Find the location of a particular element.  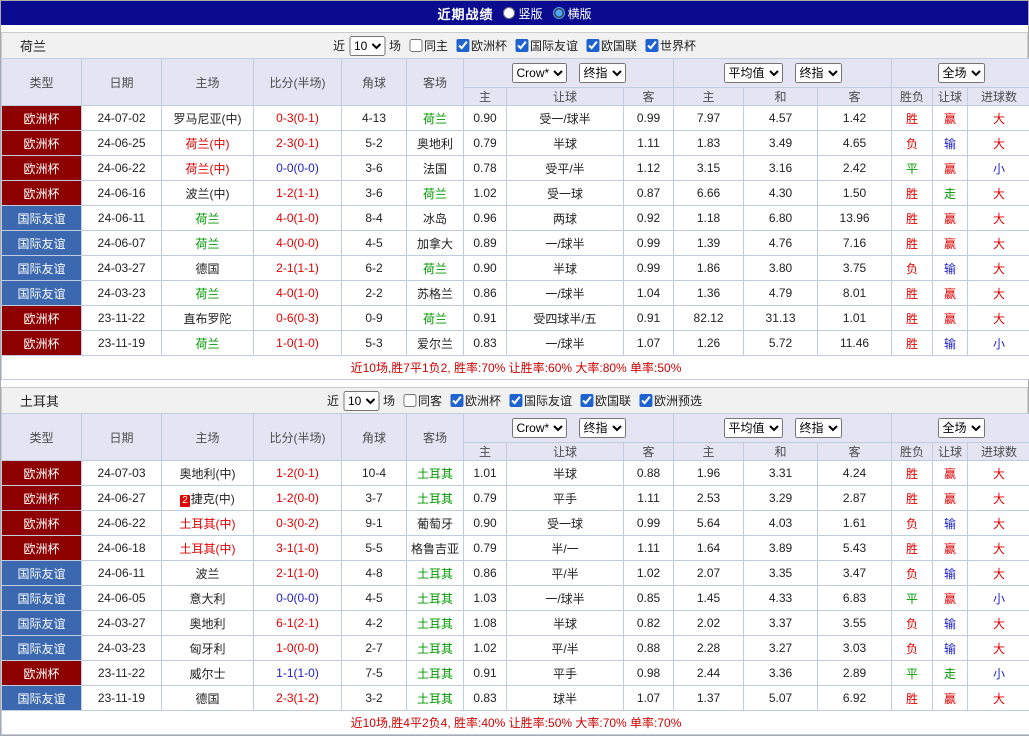

home-team: 波兰 is located at coordinates (207, 573).